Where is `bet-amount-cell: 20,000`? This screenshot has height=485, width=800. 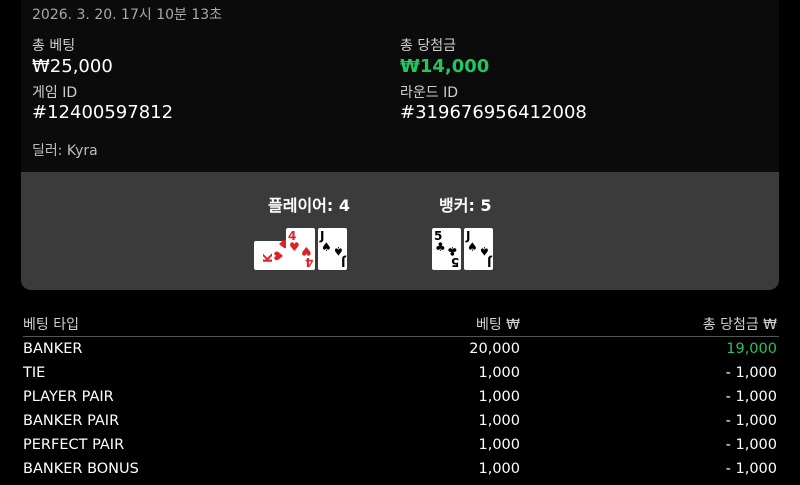
bet-amount-cell: 20,000 is located at coordinates (494, 349).